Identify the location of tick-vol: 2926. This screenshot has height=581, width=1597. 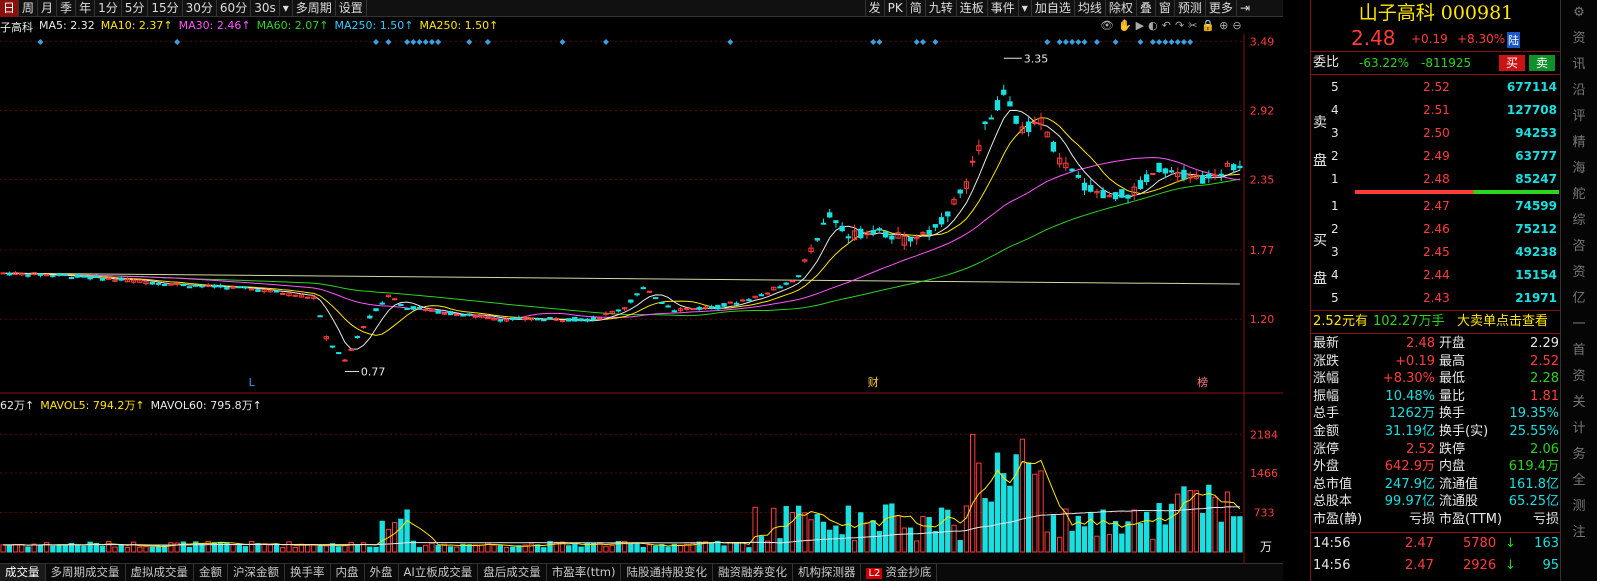
(1480, 565).